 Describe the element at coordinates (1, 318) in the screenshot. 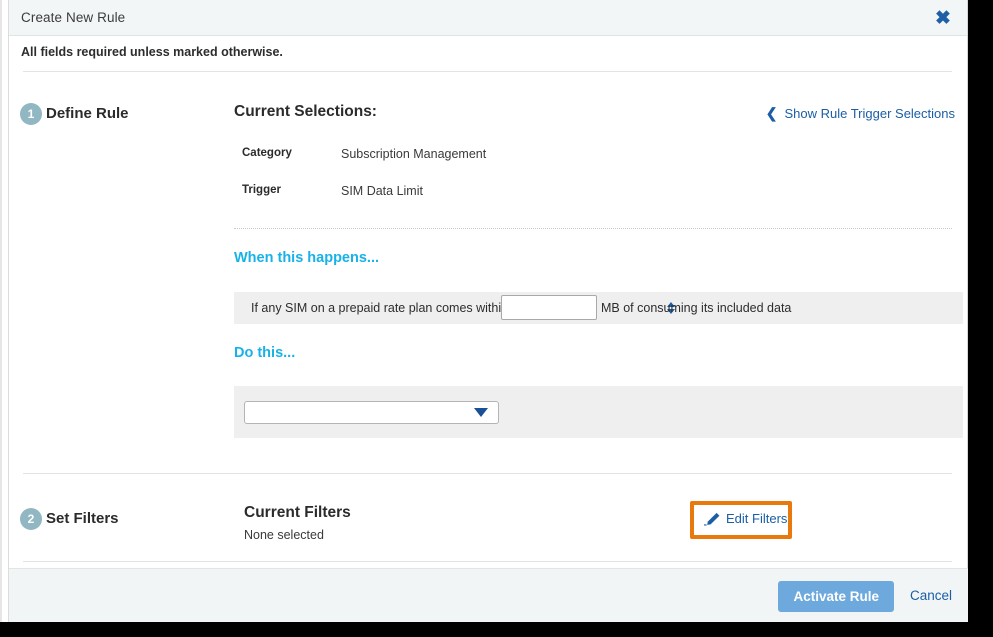

I see `page-left-edge` at that location.